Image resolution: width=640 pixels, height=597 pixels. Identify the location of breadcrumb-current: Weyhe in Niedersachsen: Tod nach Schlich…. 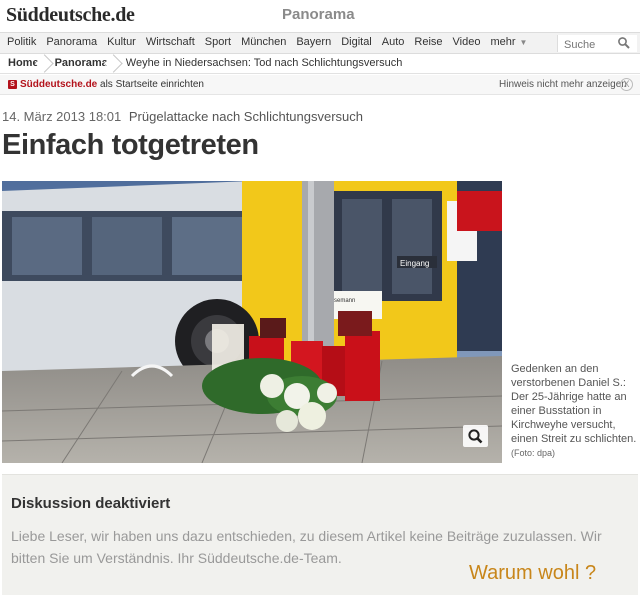
(264, 63).